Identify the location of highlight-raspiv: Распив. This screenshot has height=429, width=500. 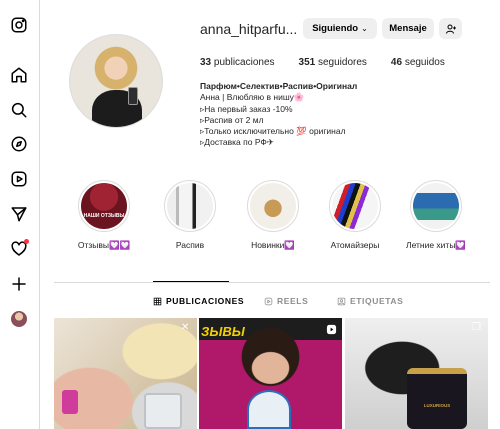
(190, 215).